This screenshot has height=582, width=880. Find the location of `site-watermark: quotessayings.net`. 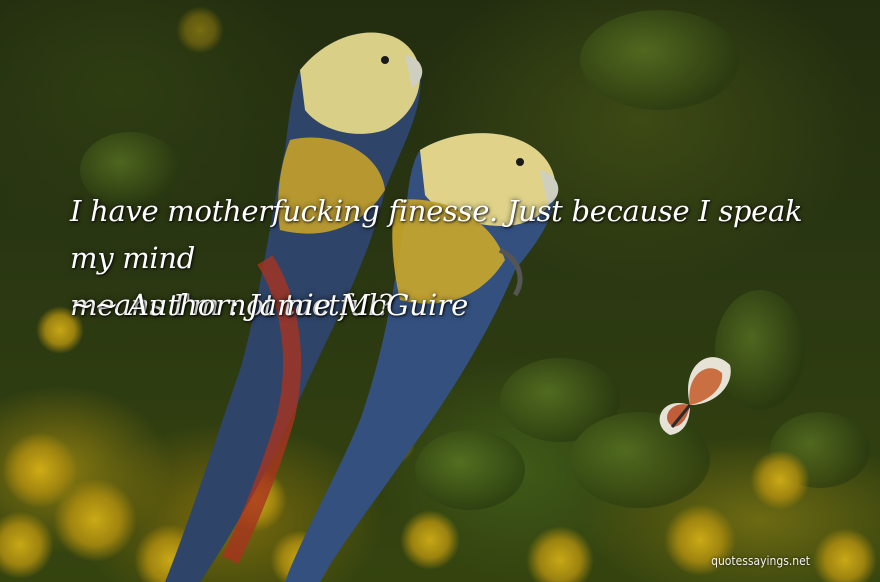

site-watermark: quotessayings.net is located at coordinates (760, 561).